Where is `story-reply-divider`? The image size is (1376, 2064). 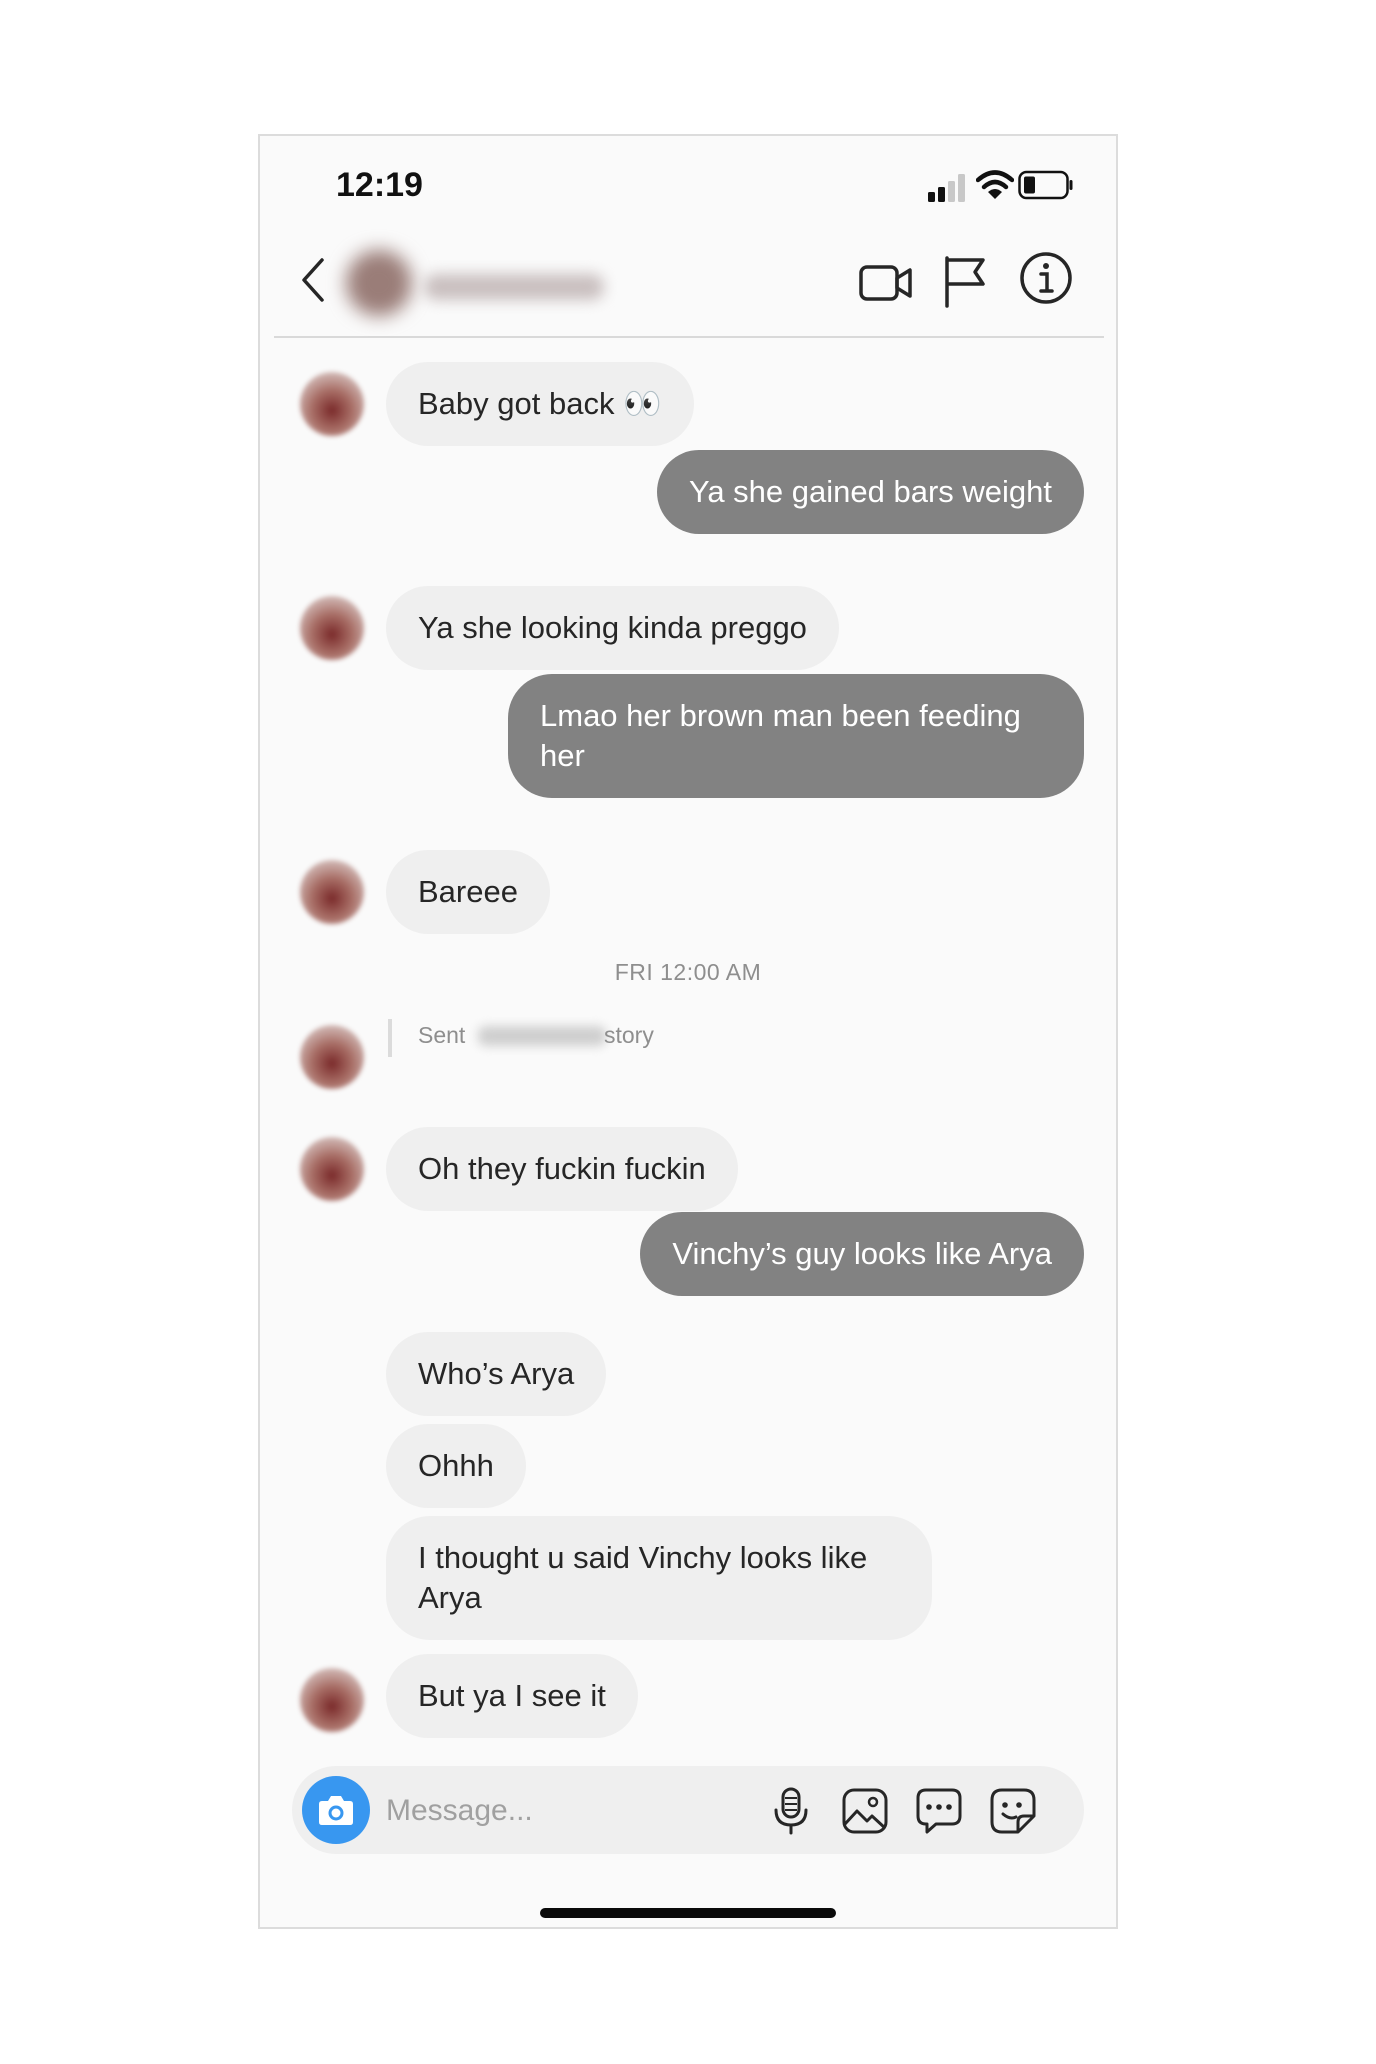
story-reply-divider is located at coordinates (390, 1038).